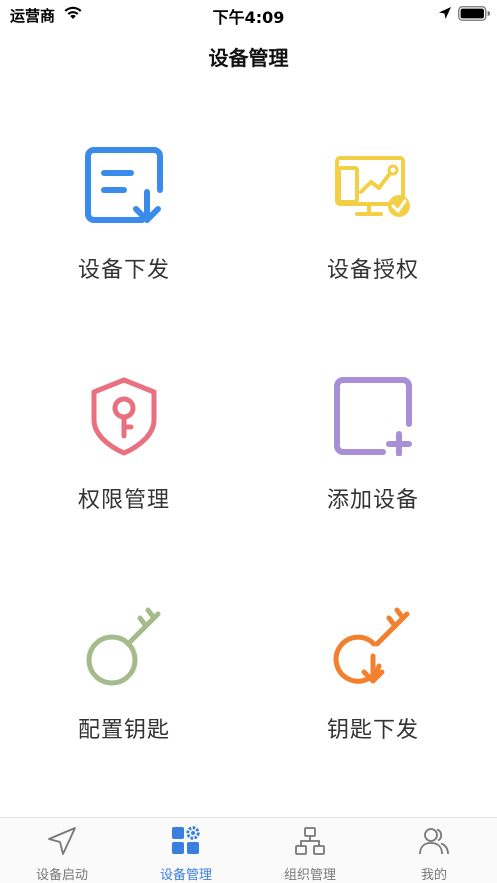 The height and width of the screenshot is (883, 497). I want to click on device-authorize-icon, so click(372, 186).